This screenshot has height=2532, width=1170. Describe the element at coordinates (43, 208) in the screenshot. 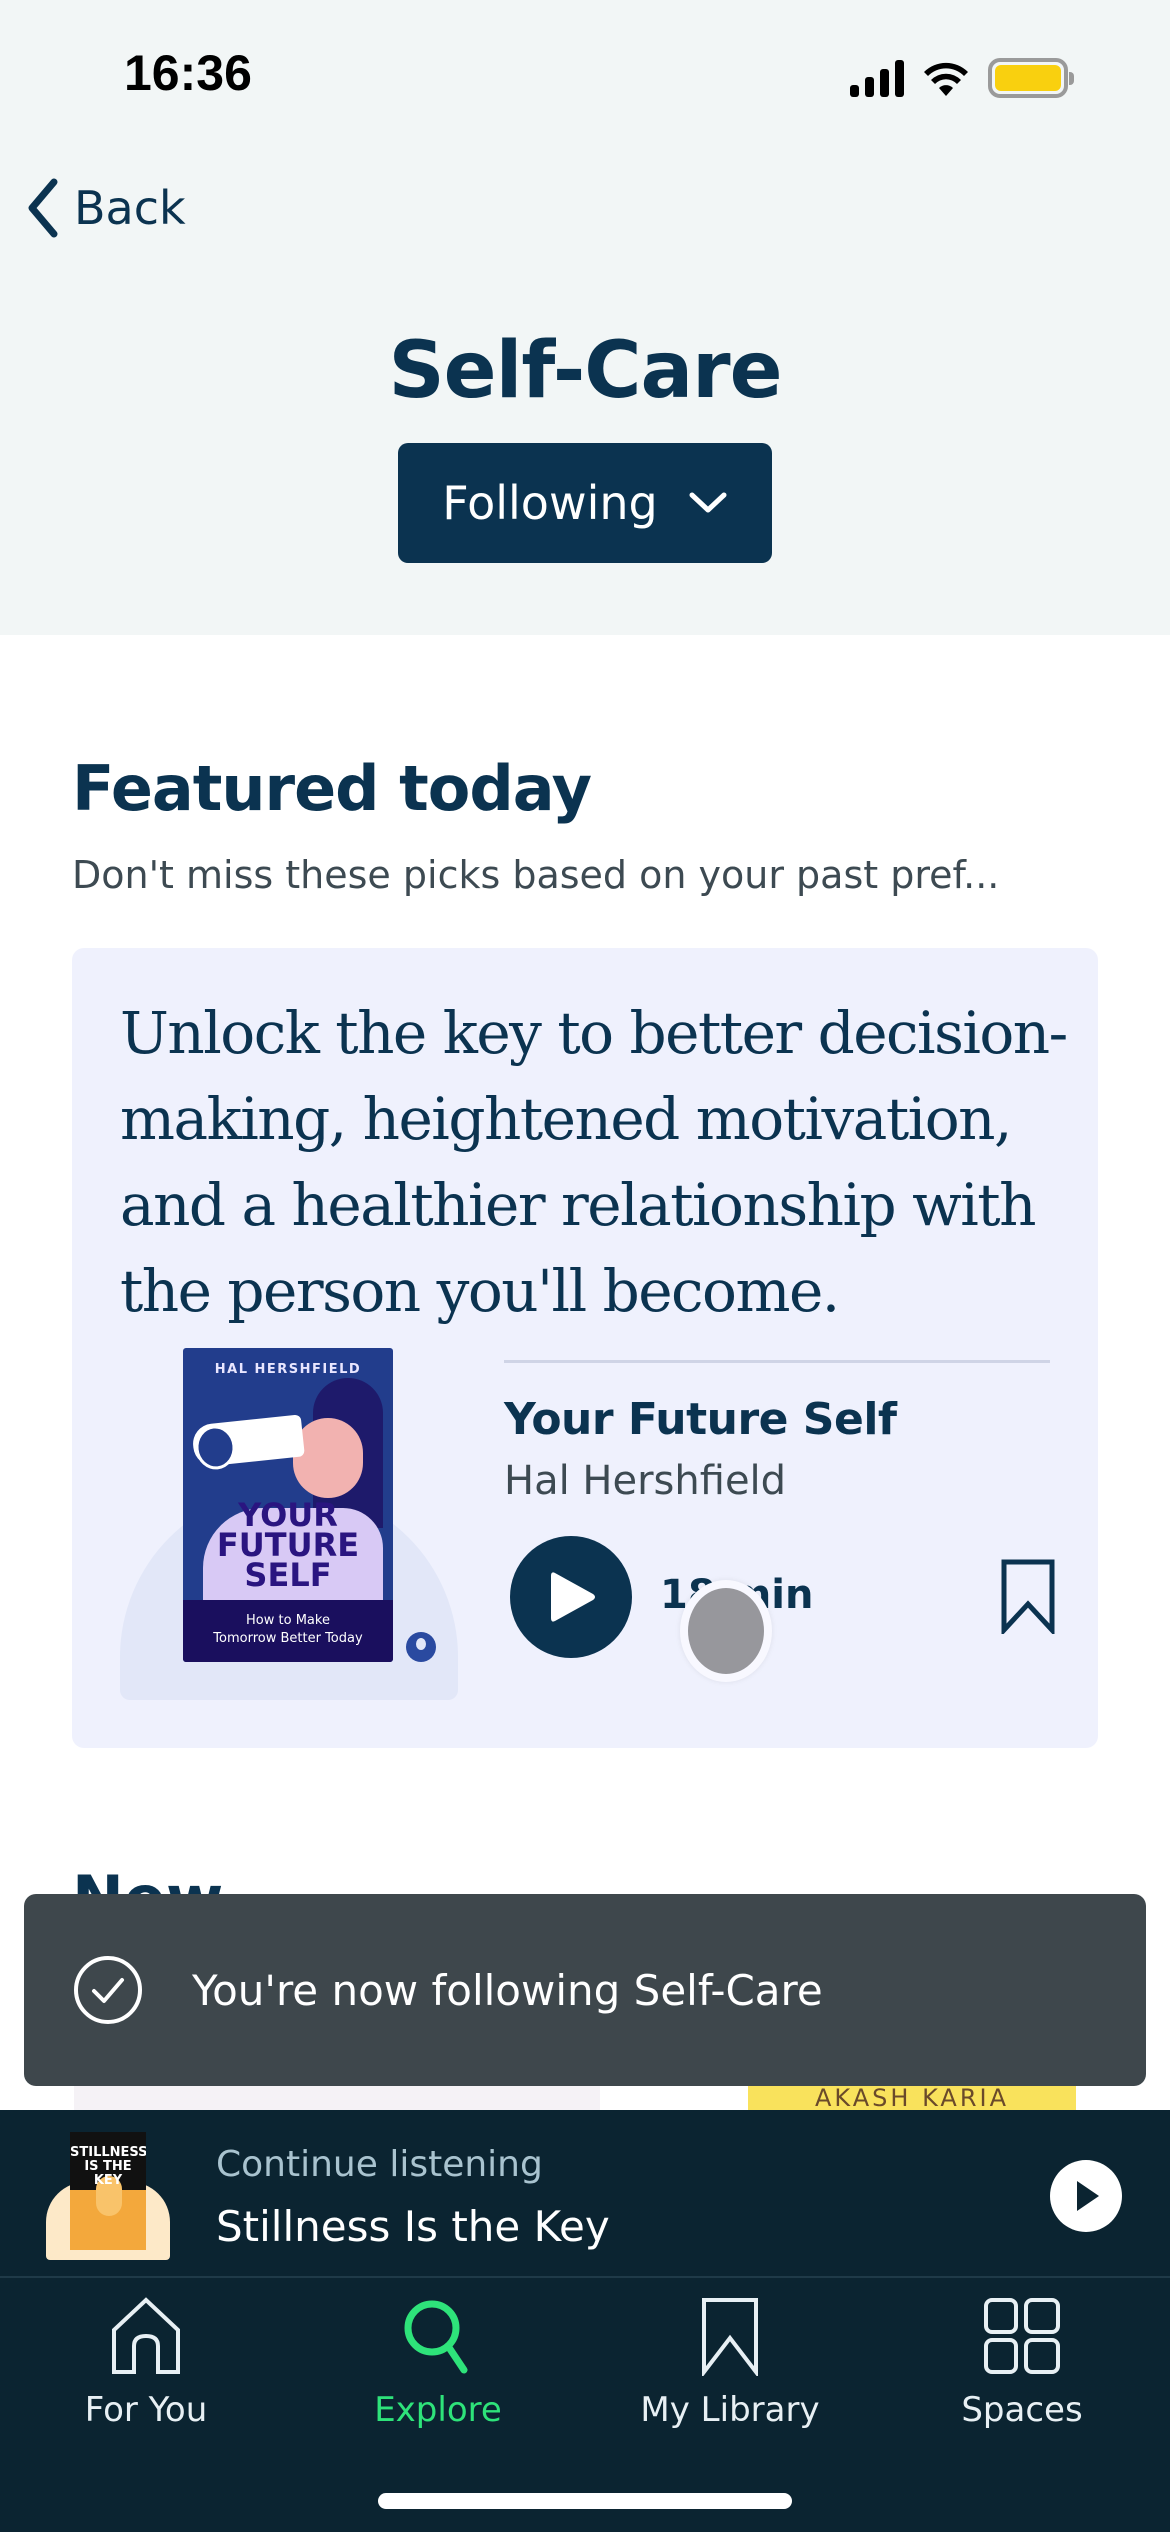

I see `chevron-left-icon` at that location.